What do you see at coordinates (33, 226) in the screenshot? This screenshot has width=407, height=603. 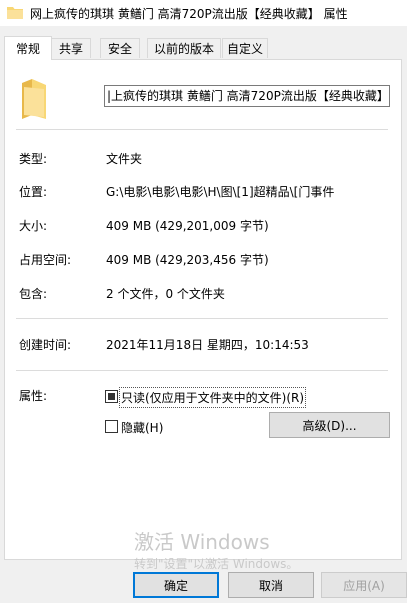 I see `size-label: 大小:` at bounding box center [33, 226].